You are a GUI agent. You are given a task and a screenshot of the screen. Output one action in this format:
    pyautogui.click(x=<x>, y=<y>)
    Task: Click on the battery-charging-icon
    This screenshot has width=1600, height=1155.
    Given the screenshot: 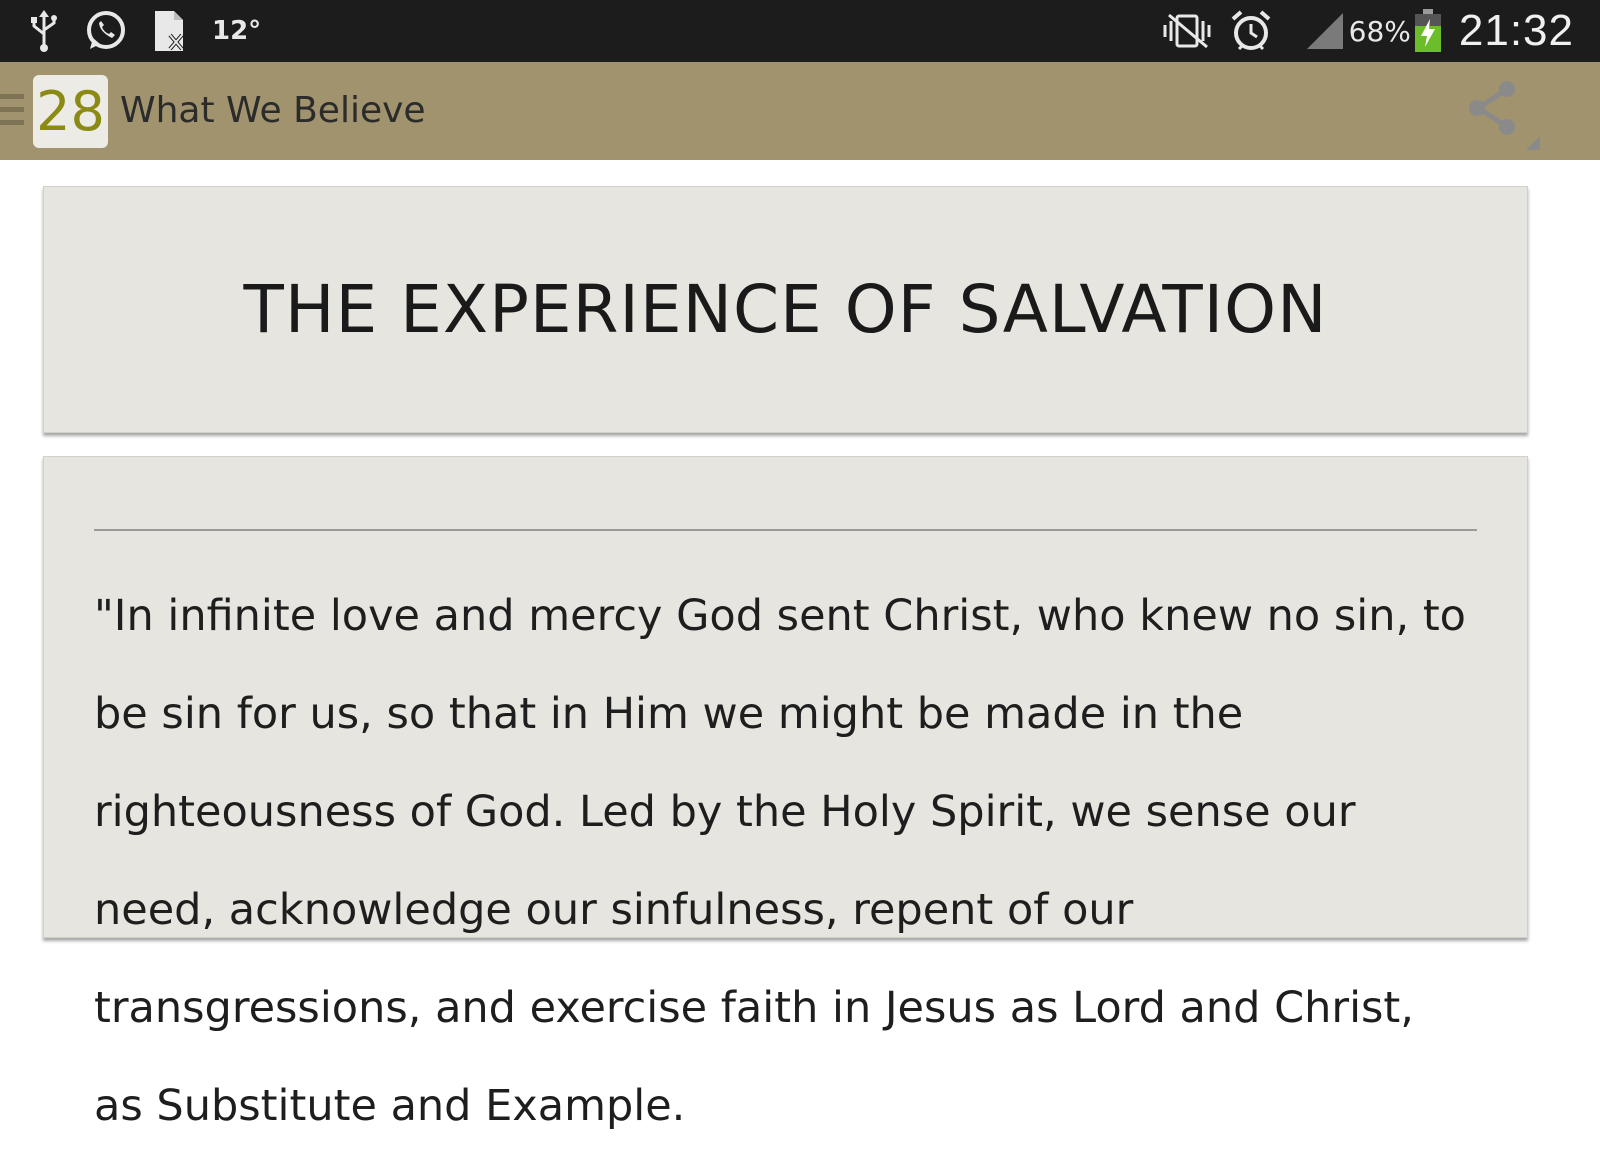 What is the action you would take?
    pyautogui.click(x=1428, y=31)
    